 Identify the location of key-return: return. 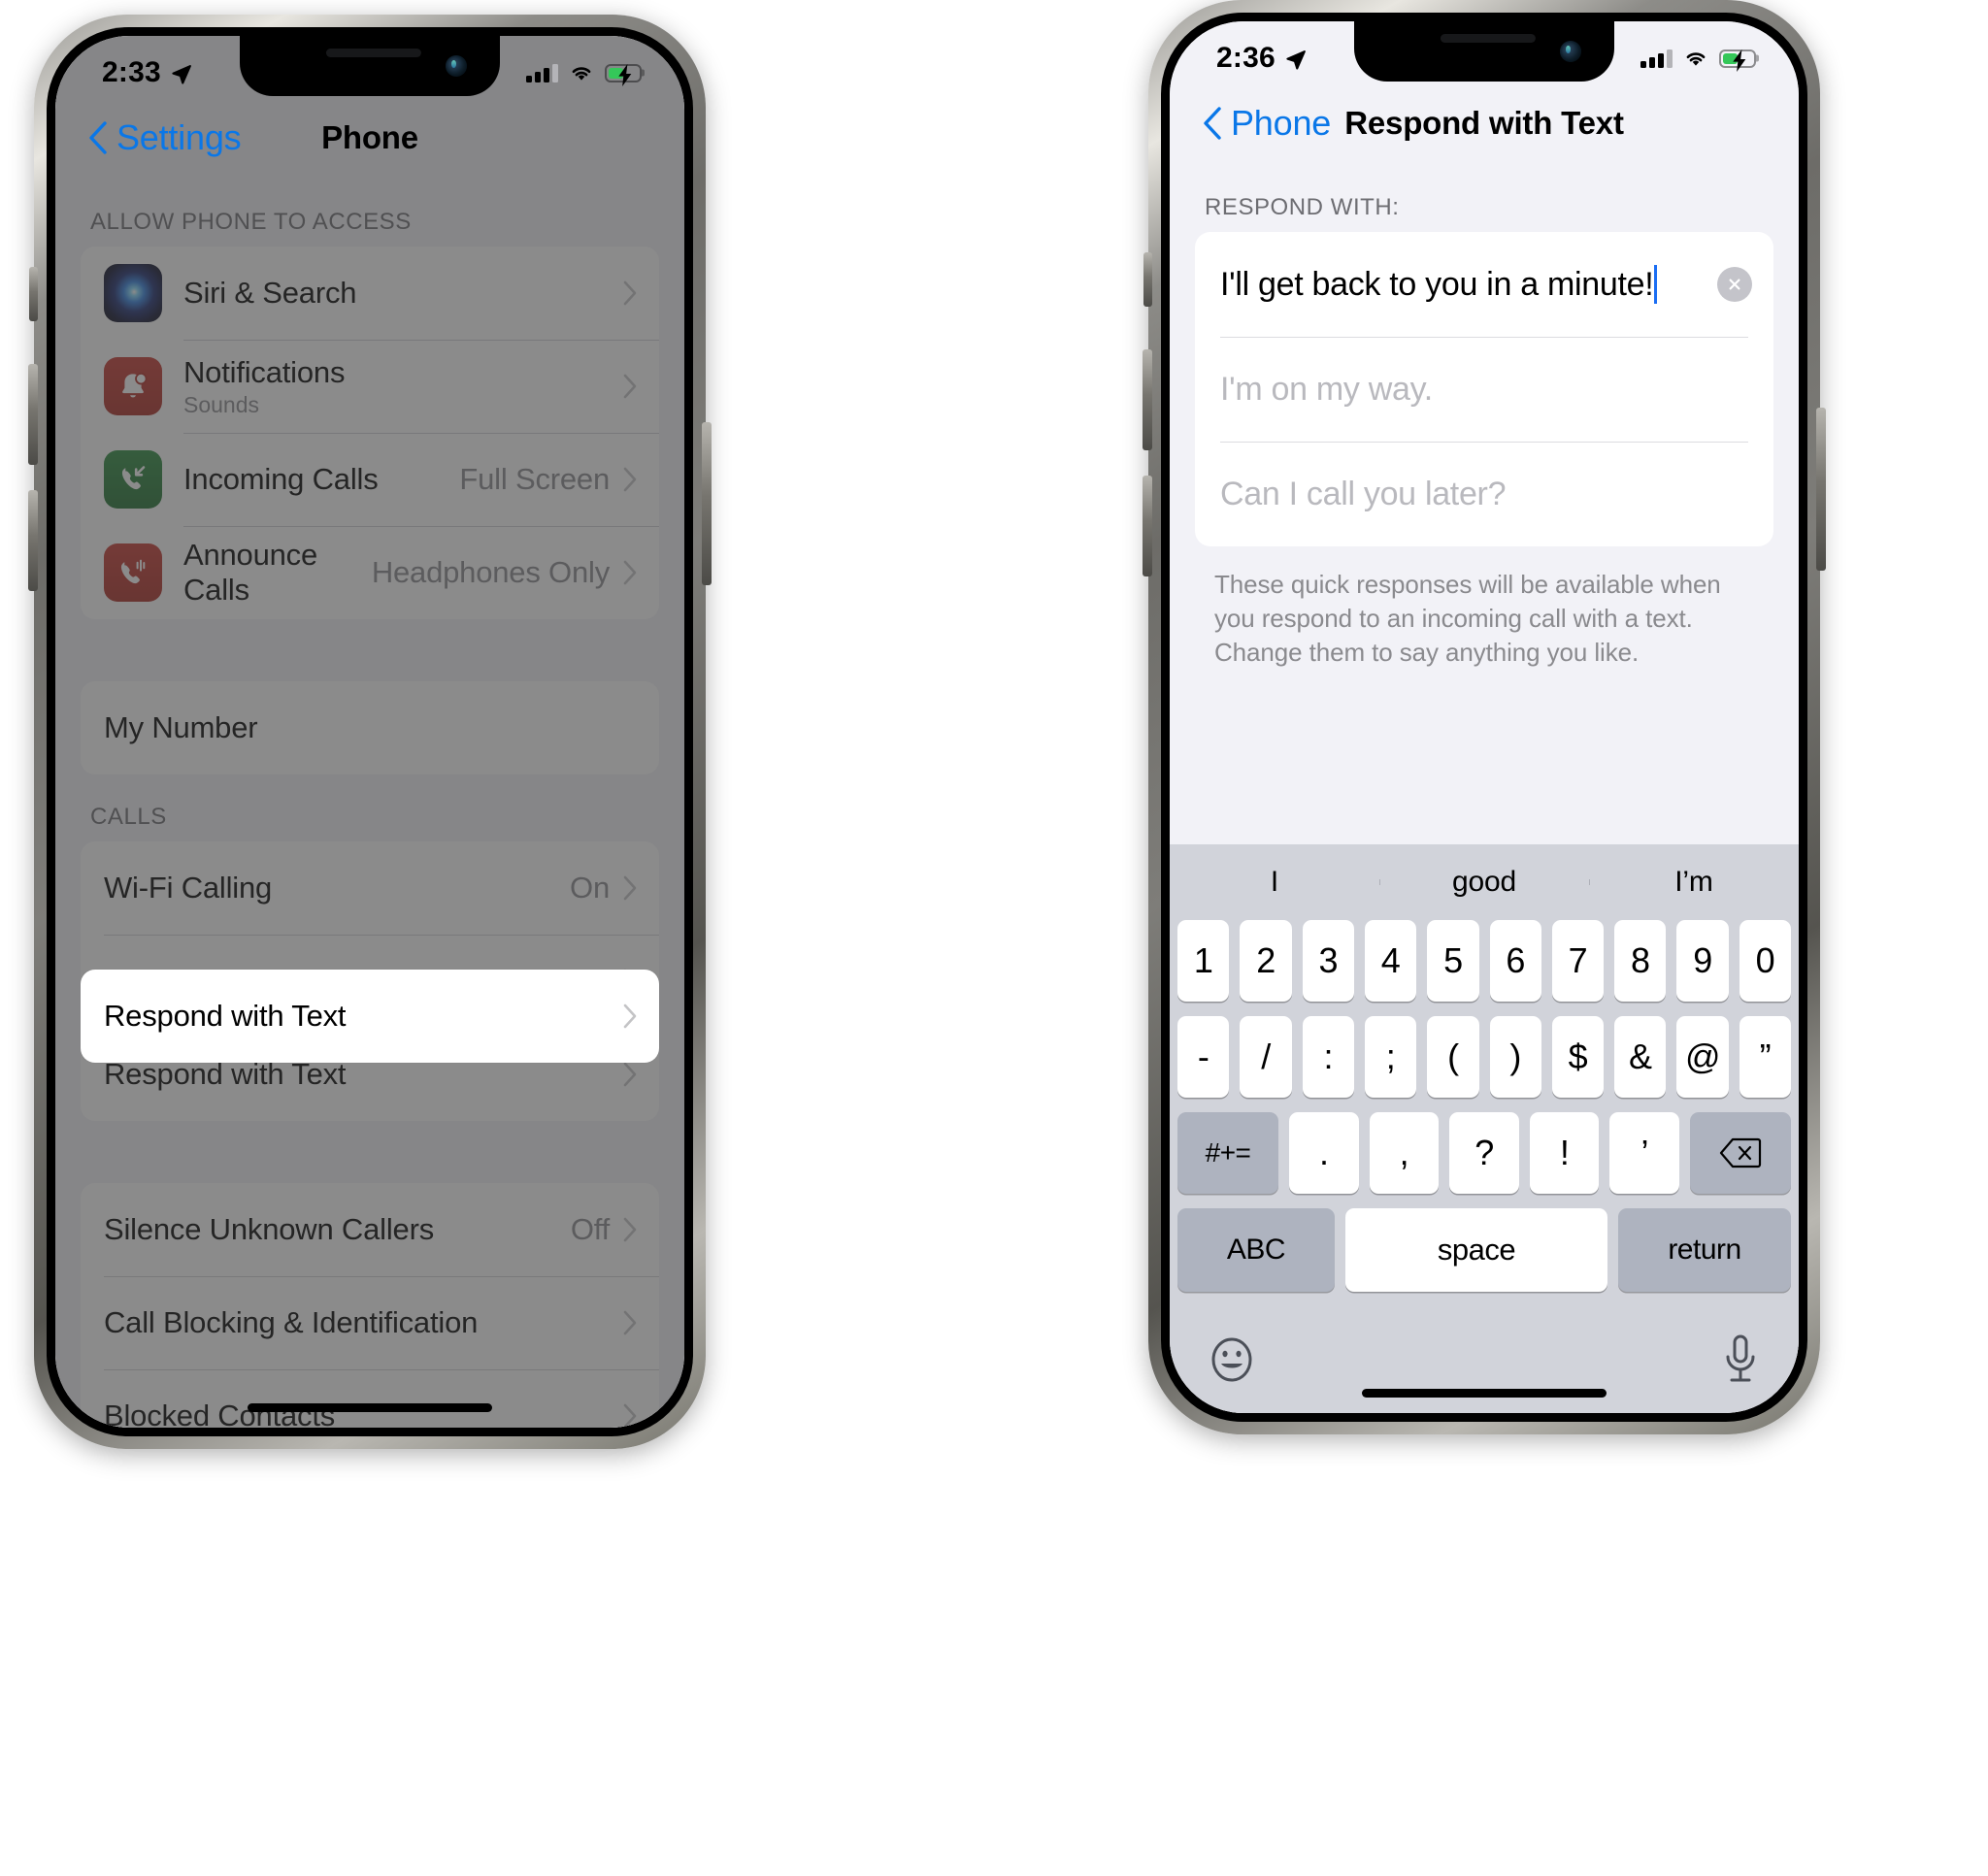
(1704, 1250).